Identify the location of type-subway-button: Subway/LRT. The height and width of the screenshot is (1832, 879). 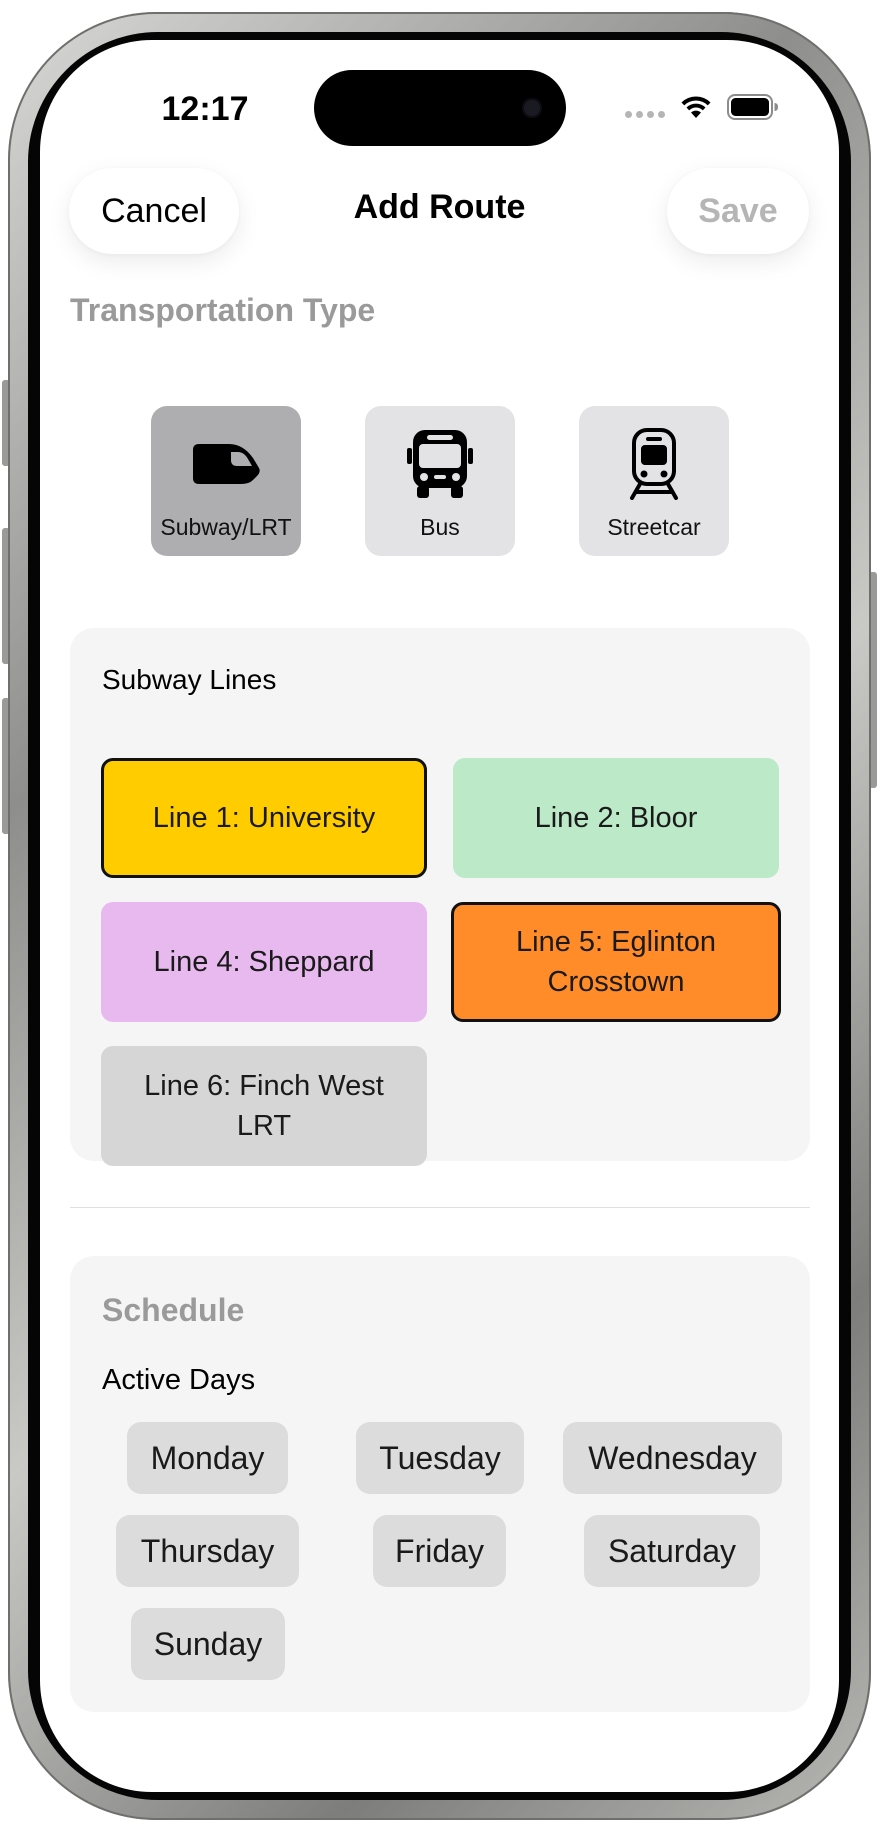
(226, 481).